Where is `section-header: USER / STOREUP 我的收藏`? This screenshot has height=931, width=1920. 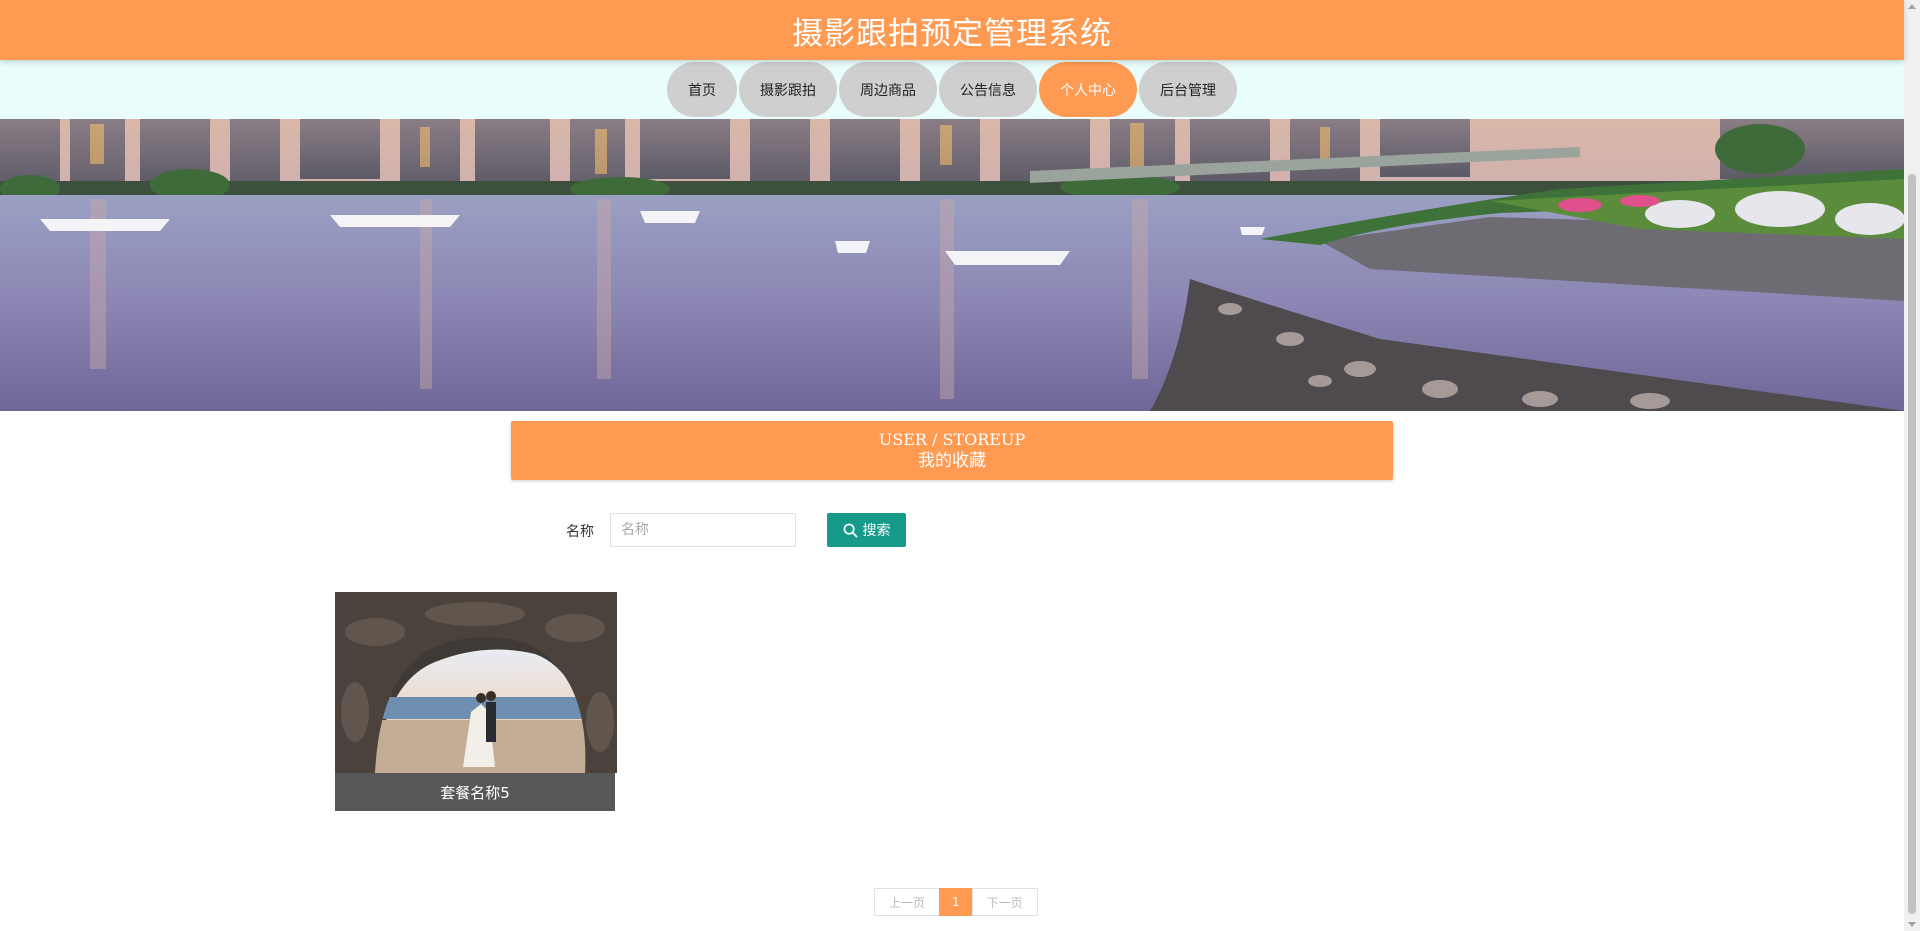
section-header: USER / STOREUP 我的收藏 is located at coordinates (952, 450).